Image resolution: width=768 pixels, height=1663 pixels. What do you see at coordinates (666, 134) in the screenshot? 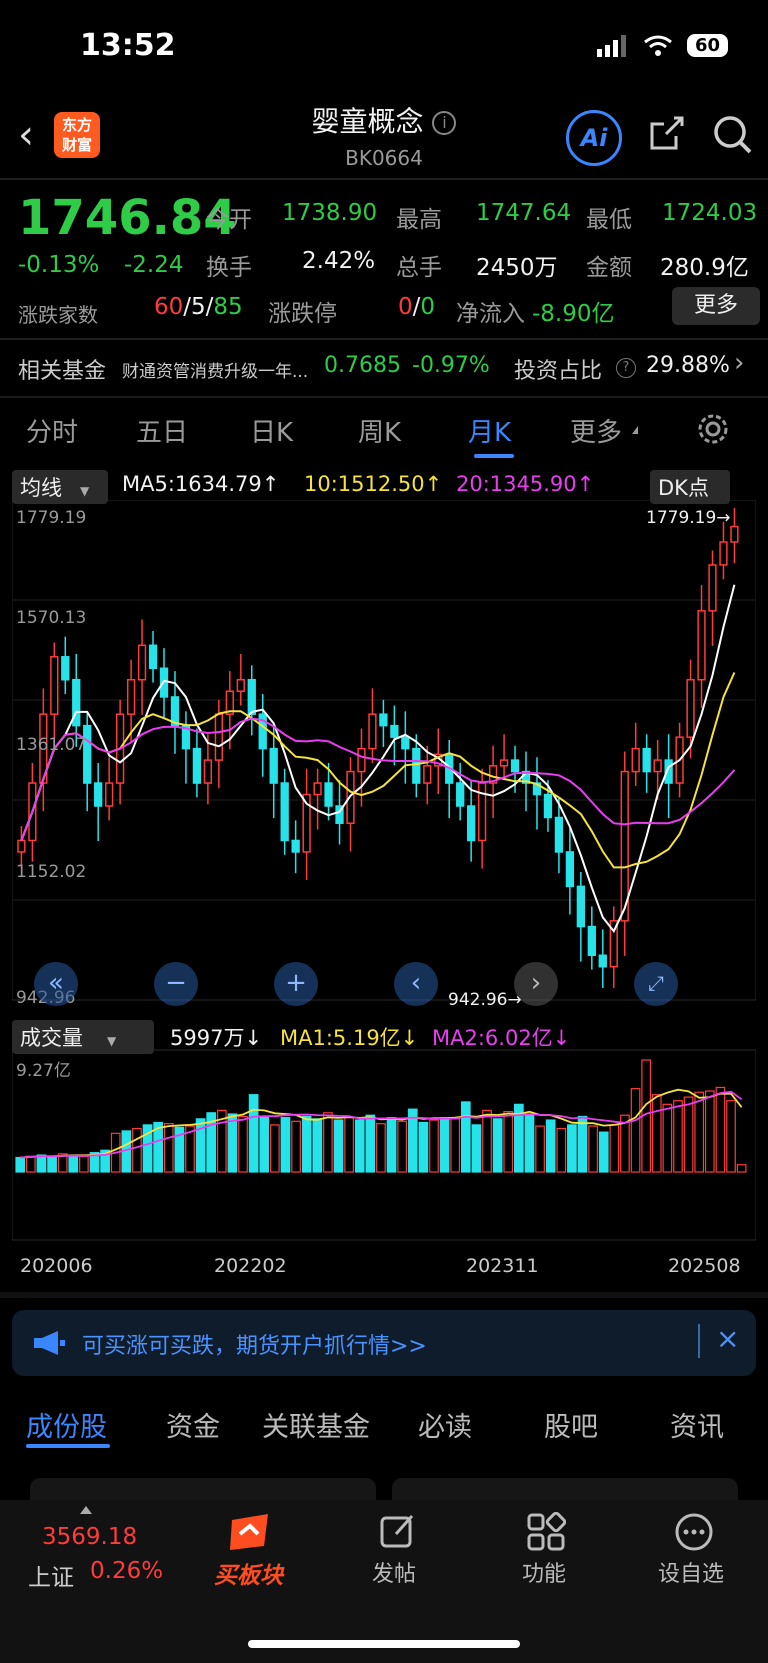
I see `share-icon` at bounding box center [666, 134].